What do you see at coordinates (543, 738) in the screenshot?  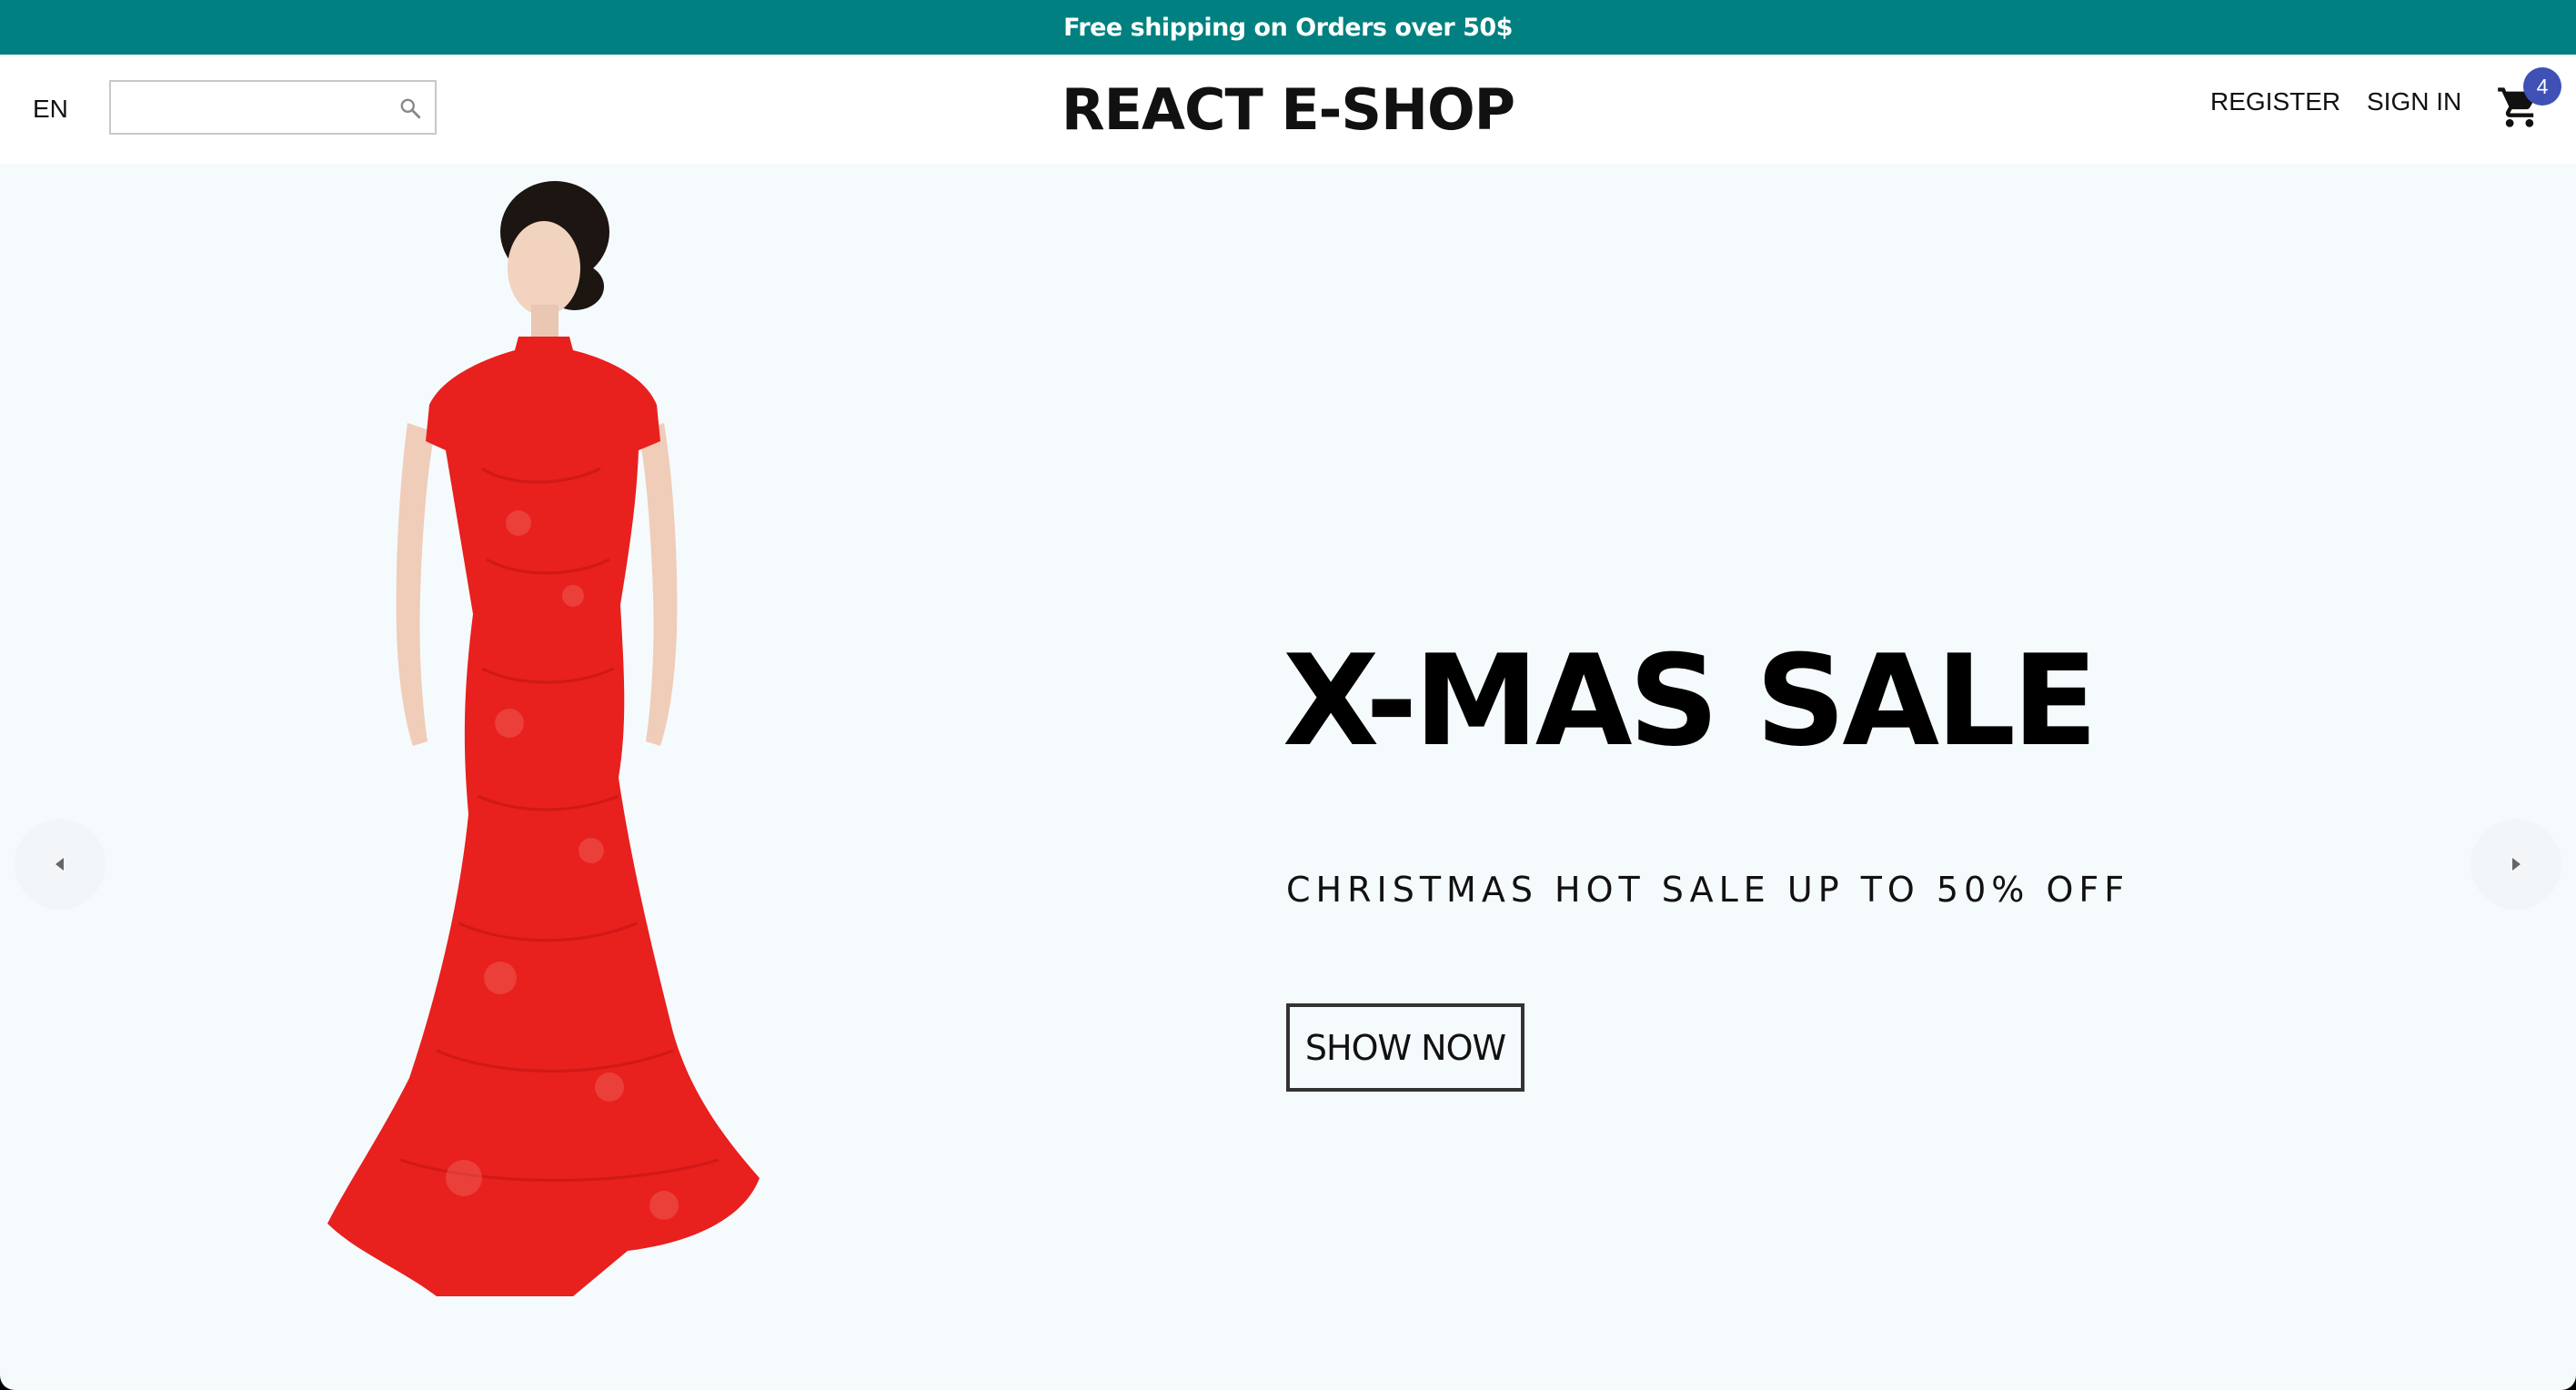 I see `red-dress-model-image` at bounding box center [543, 738].